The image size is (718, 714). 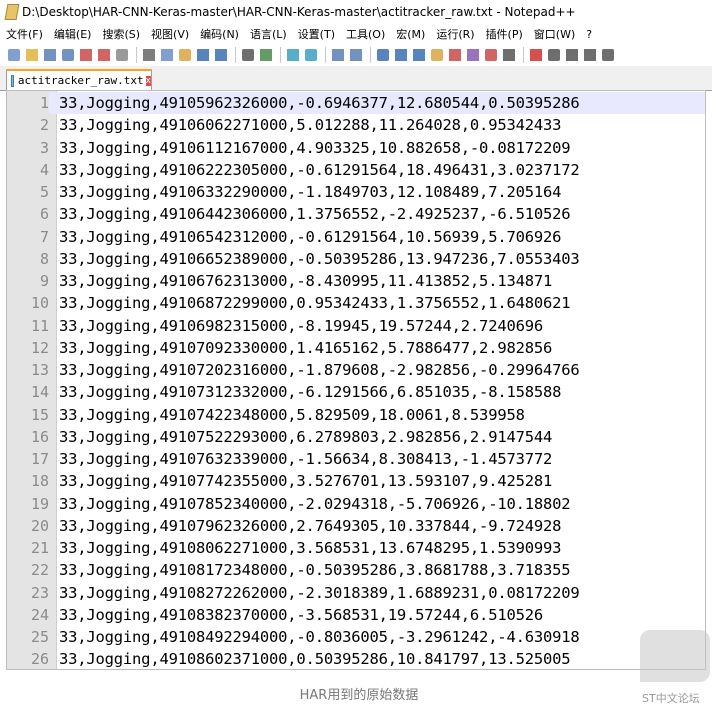 I want to click on sync-h-icon, so click(x=356, y=55).